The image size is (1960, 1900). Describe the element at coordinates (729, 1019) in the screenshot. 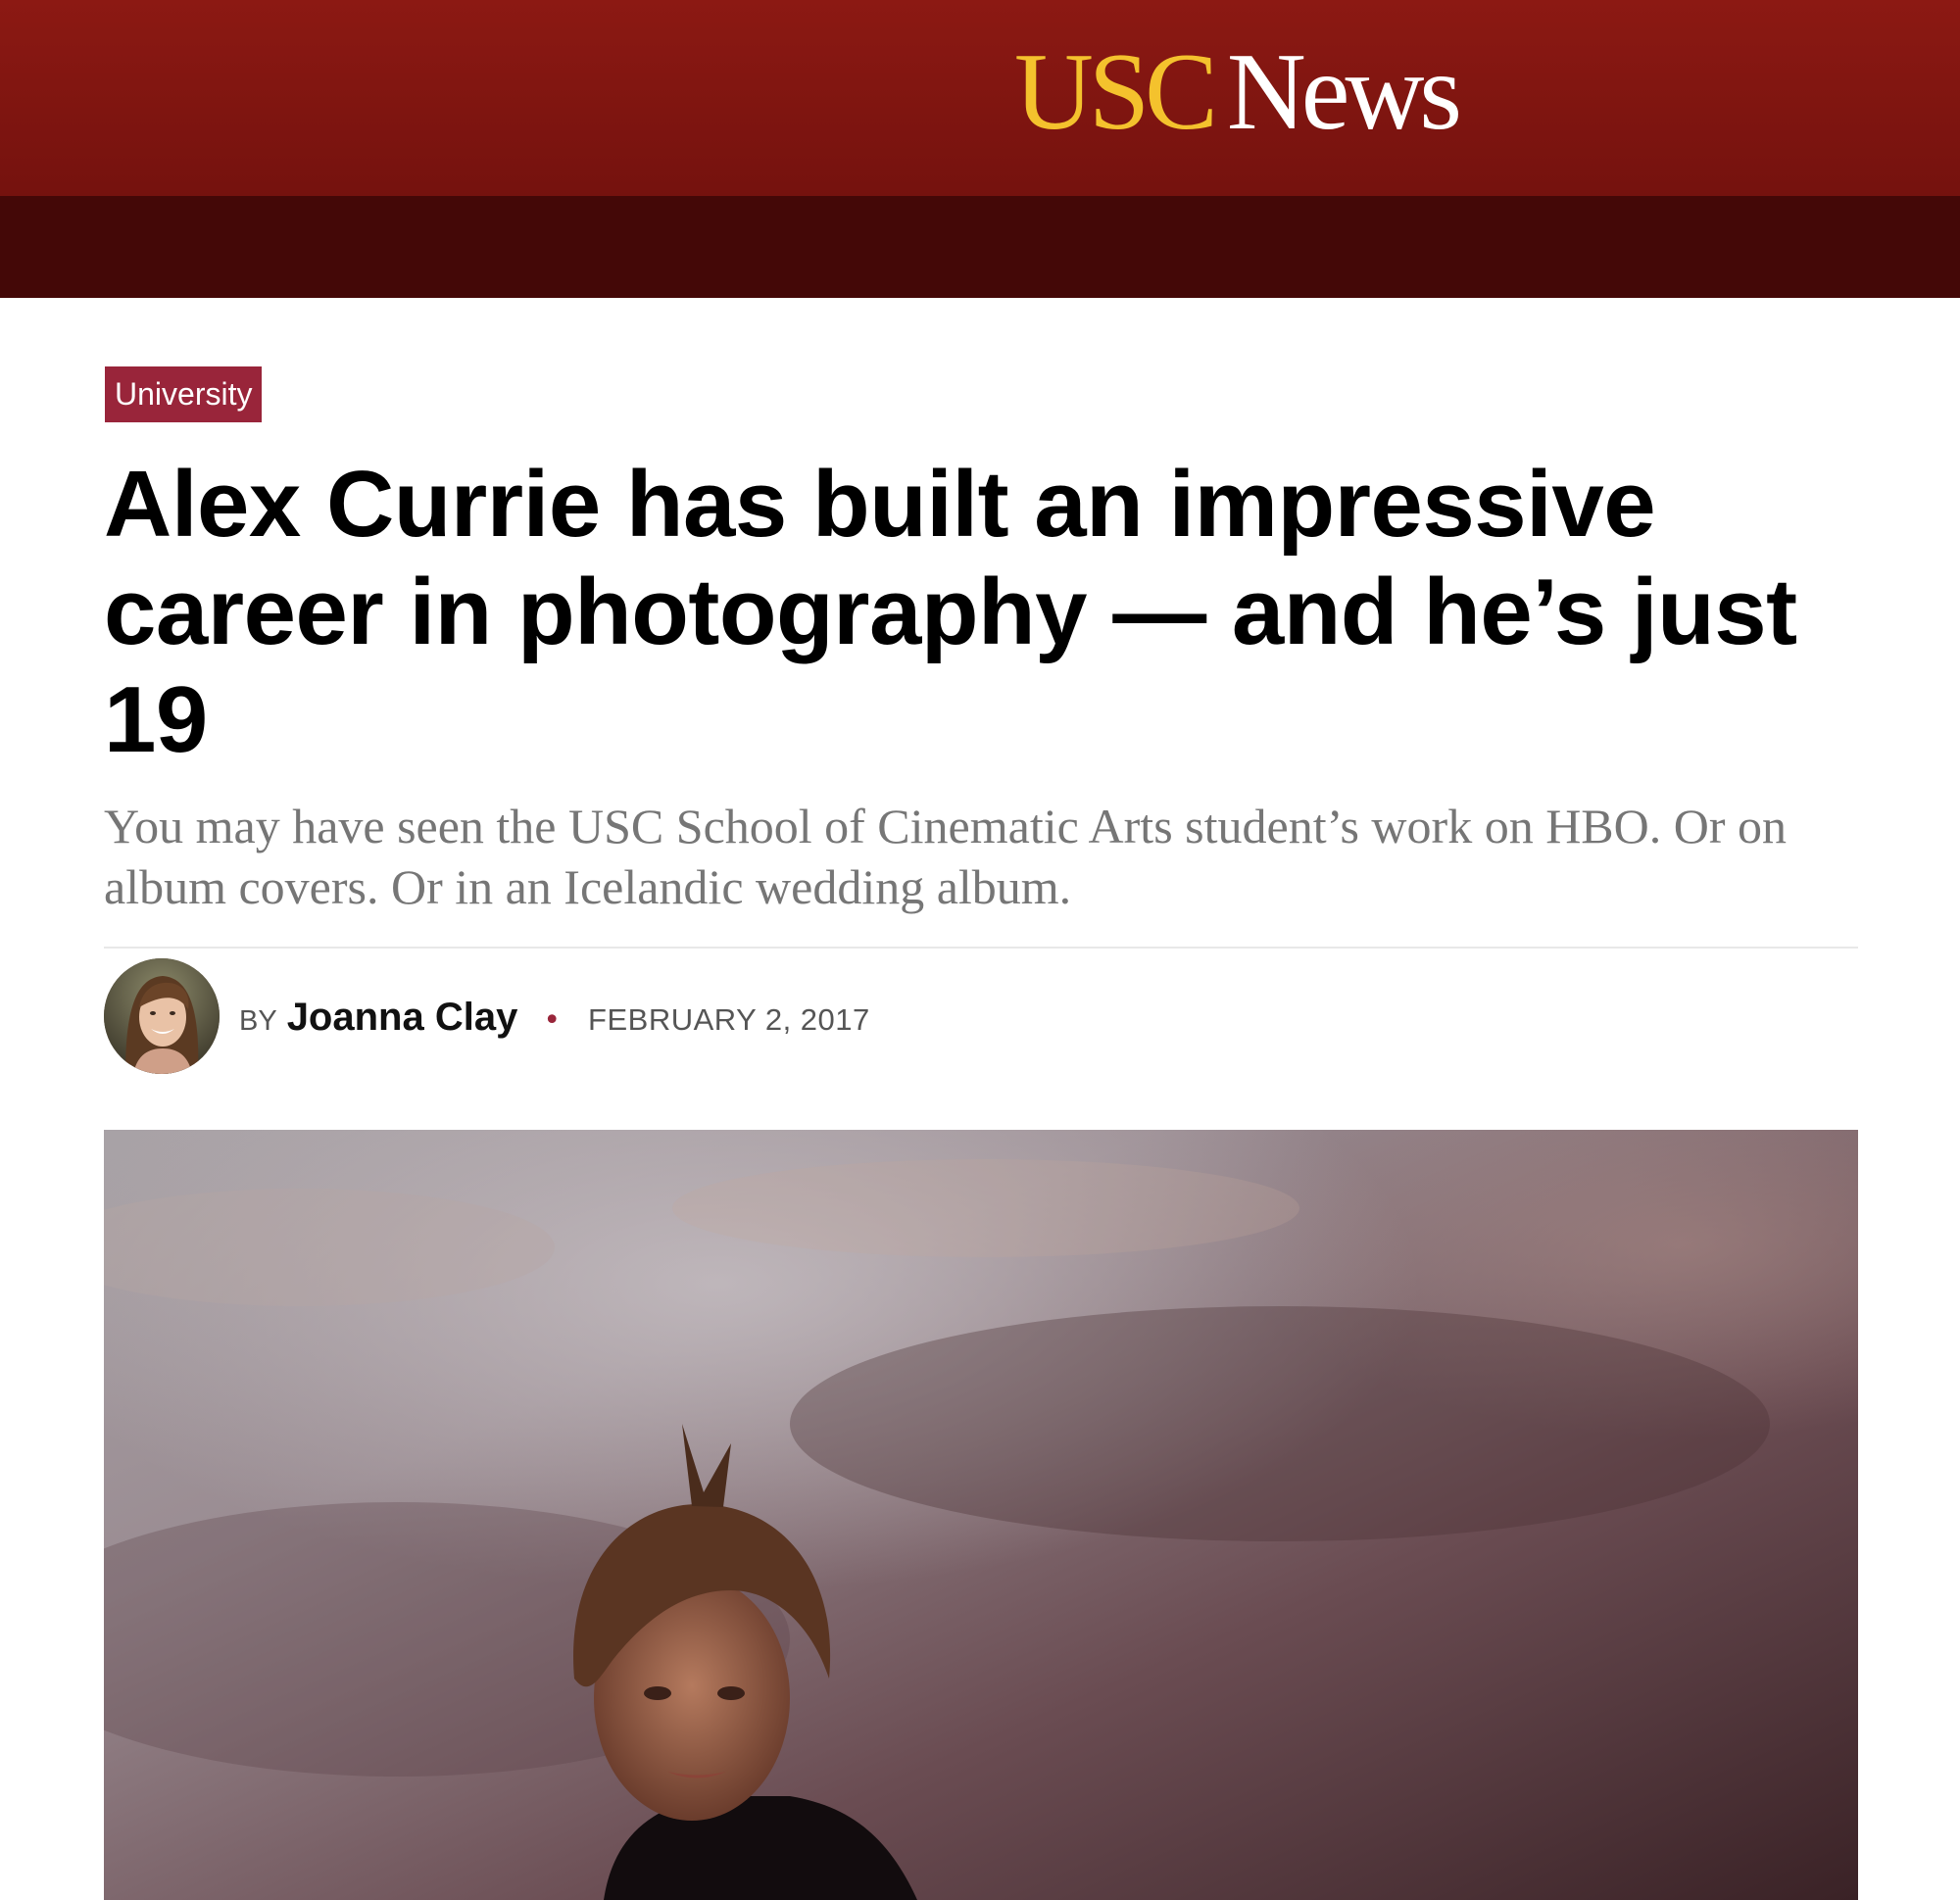

I see `publish-date: FEBRUARY 2, 2017` at that location.